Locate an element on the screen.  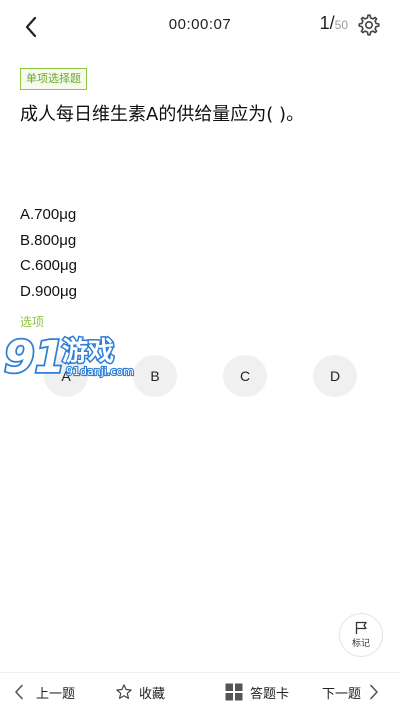
gear-icon is located at coordinates (369, 25).